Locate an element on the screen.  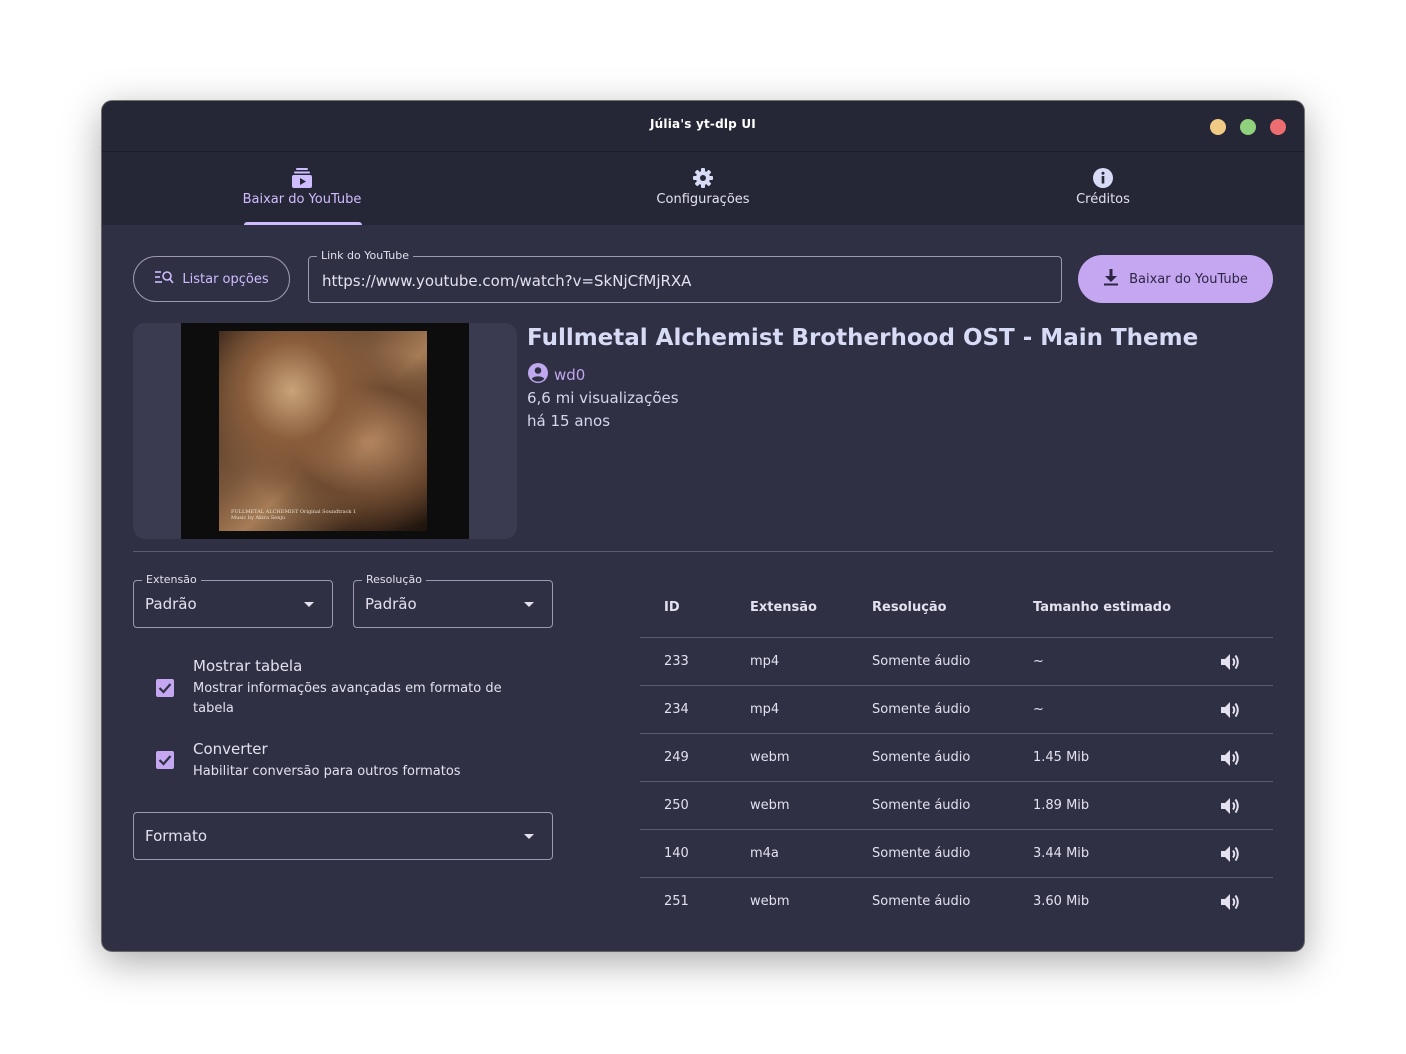
window-controls is located at coordinates (1248, 127).